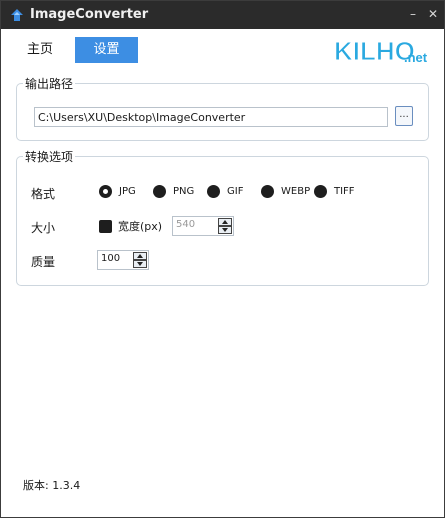 The width and height of the screenshot is (445, 518). What do you see at coordinates (52, 485) in the screenshot?
I see `version-text: 版本: 1.3.4` at bounding box center [52, 485].